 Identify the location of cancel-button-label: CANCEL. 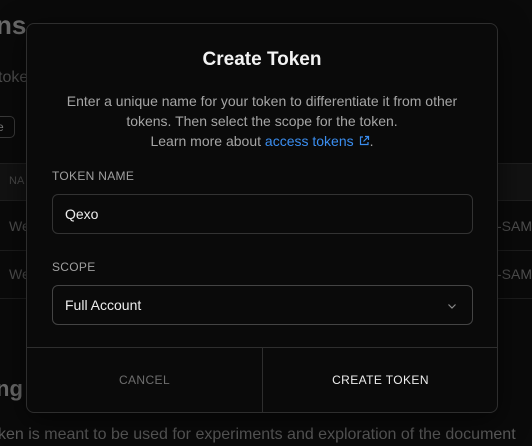
(144, 380).